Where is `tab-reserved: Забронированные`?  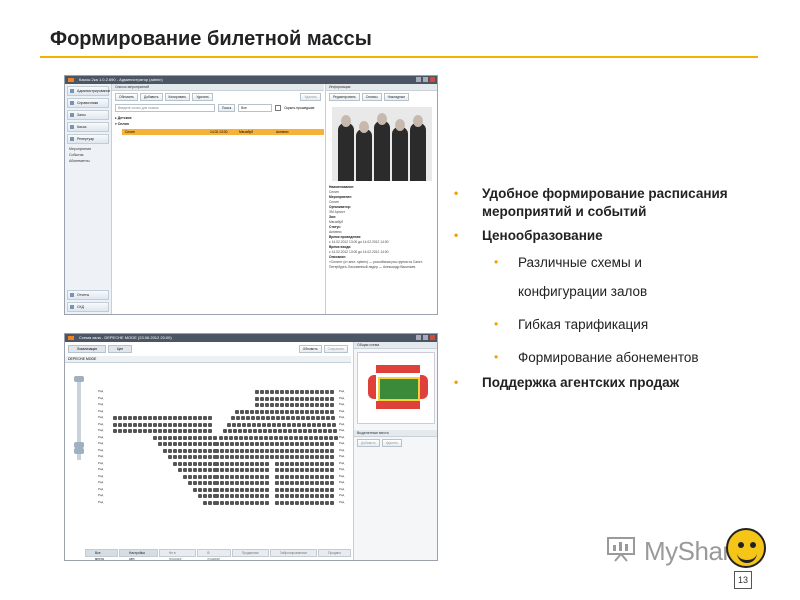 tab-reserved: Забронированные is located at coordinates (293, 553).